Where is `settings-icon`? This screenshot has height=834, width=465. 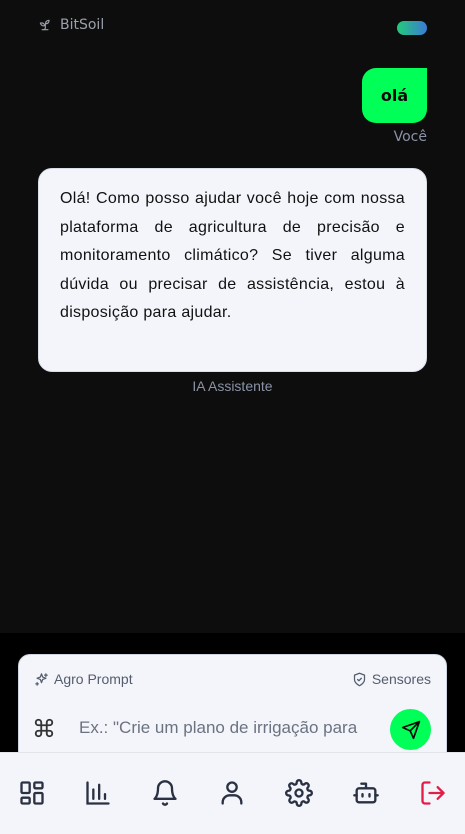
settings-icon is located at coordinates (299, 793).